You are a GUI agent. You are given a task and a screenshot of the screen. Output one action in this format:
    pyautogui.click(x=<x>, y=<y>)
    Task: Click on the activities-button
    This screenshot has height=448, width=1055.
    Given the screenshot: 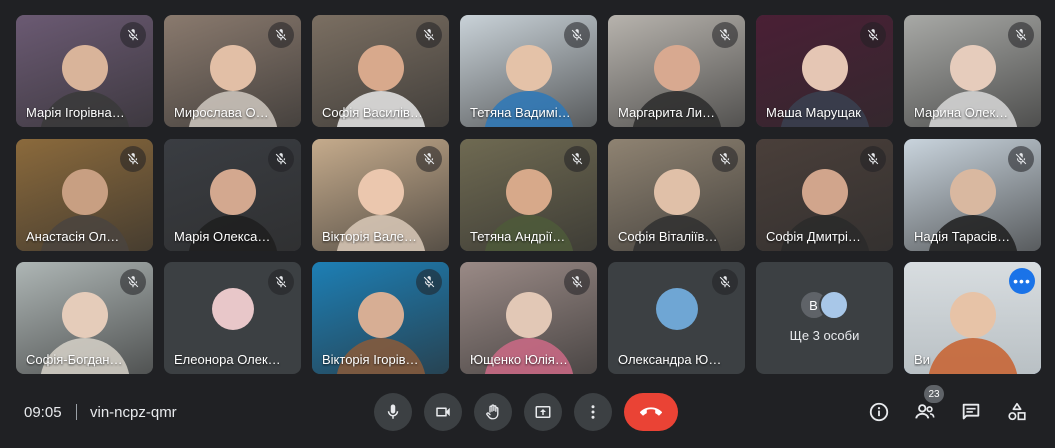 What is the action you would take?
    pyautogui.click(x=1017, y=412)
    